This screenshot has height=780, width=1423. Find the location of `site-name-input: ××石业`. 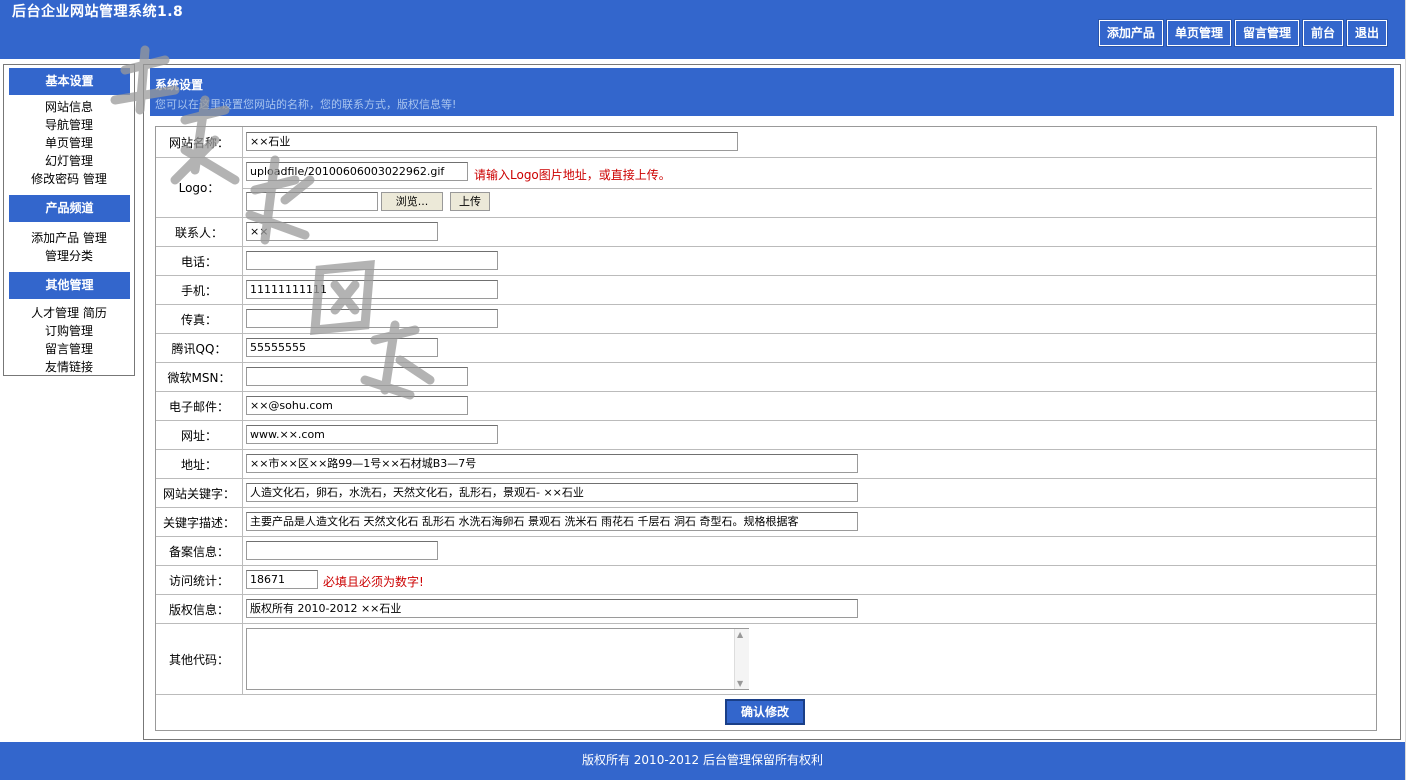

site-name-input: ××石业 is located at coordinates (492, 141).